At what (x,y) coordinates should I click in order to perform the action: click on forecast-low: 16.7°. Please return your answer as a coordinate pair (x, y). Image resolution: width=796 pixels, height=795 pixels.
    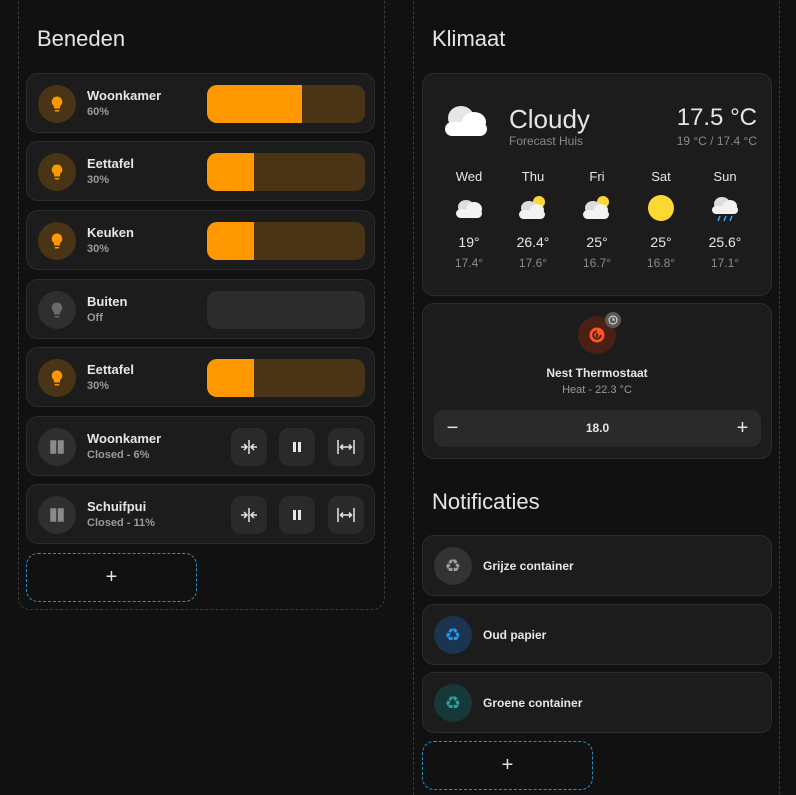
    Looking at the image, I should click on (597, 263).